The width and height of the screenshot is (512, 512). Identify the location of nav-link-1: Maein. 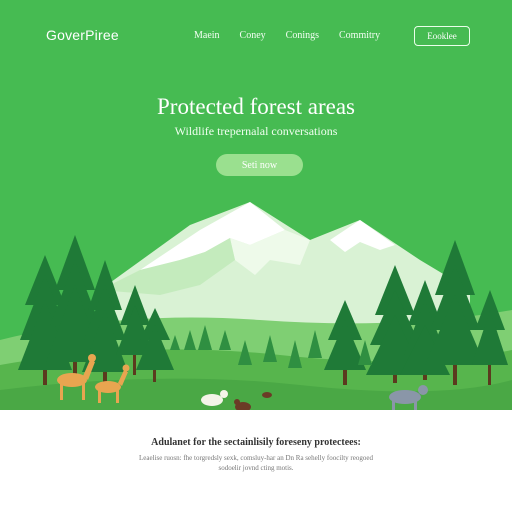
(207, 35).